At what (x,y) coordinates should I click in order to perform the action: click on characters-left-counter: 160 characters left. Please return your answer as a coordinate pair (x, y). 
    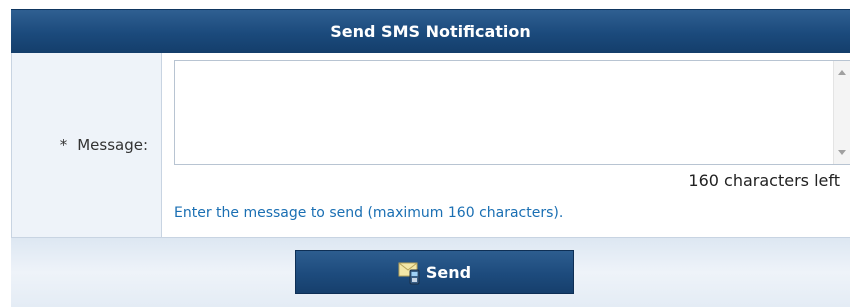
    Looking at the image, I should click on (764, 180).